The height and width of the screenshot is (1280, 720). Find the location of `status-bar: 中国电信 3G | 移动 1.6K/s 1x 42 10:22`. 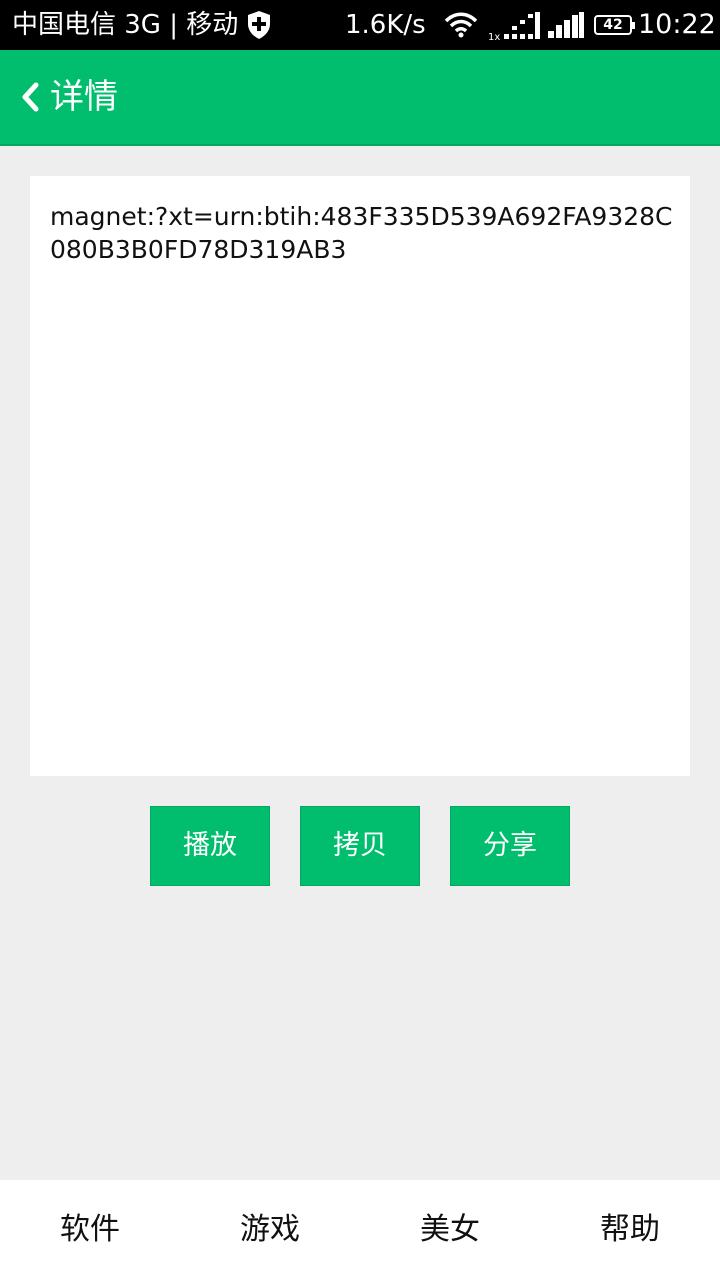

status-bar: 中国电信 3G | 移动 1.6K/s 1x 42 10:22 is located at coordinates (360, 25).